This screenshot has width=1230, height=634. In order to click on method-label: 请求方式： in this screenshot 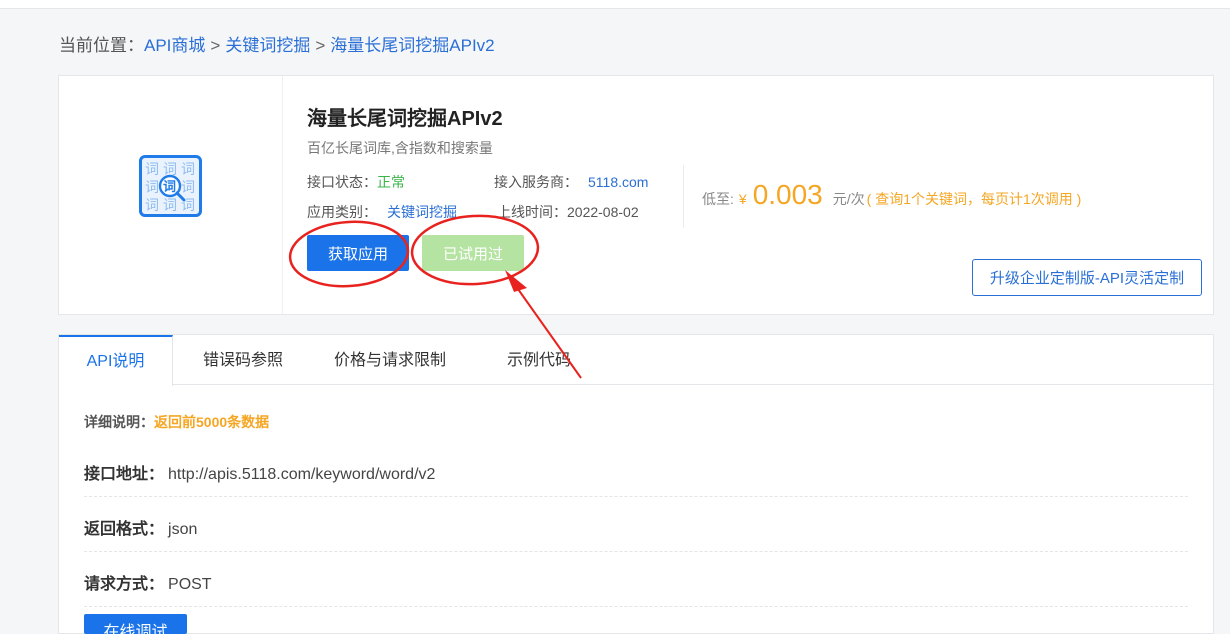, I will do `click(124, 584)`.